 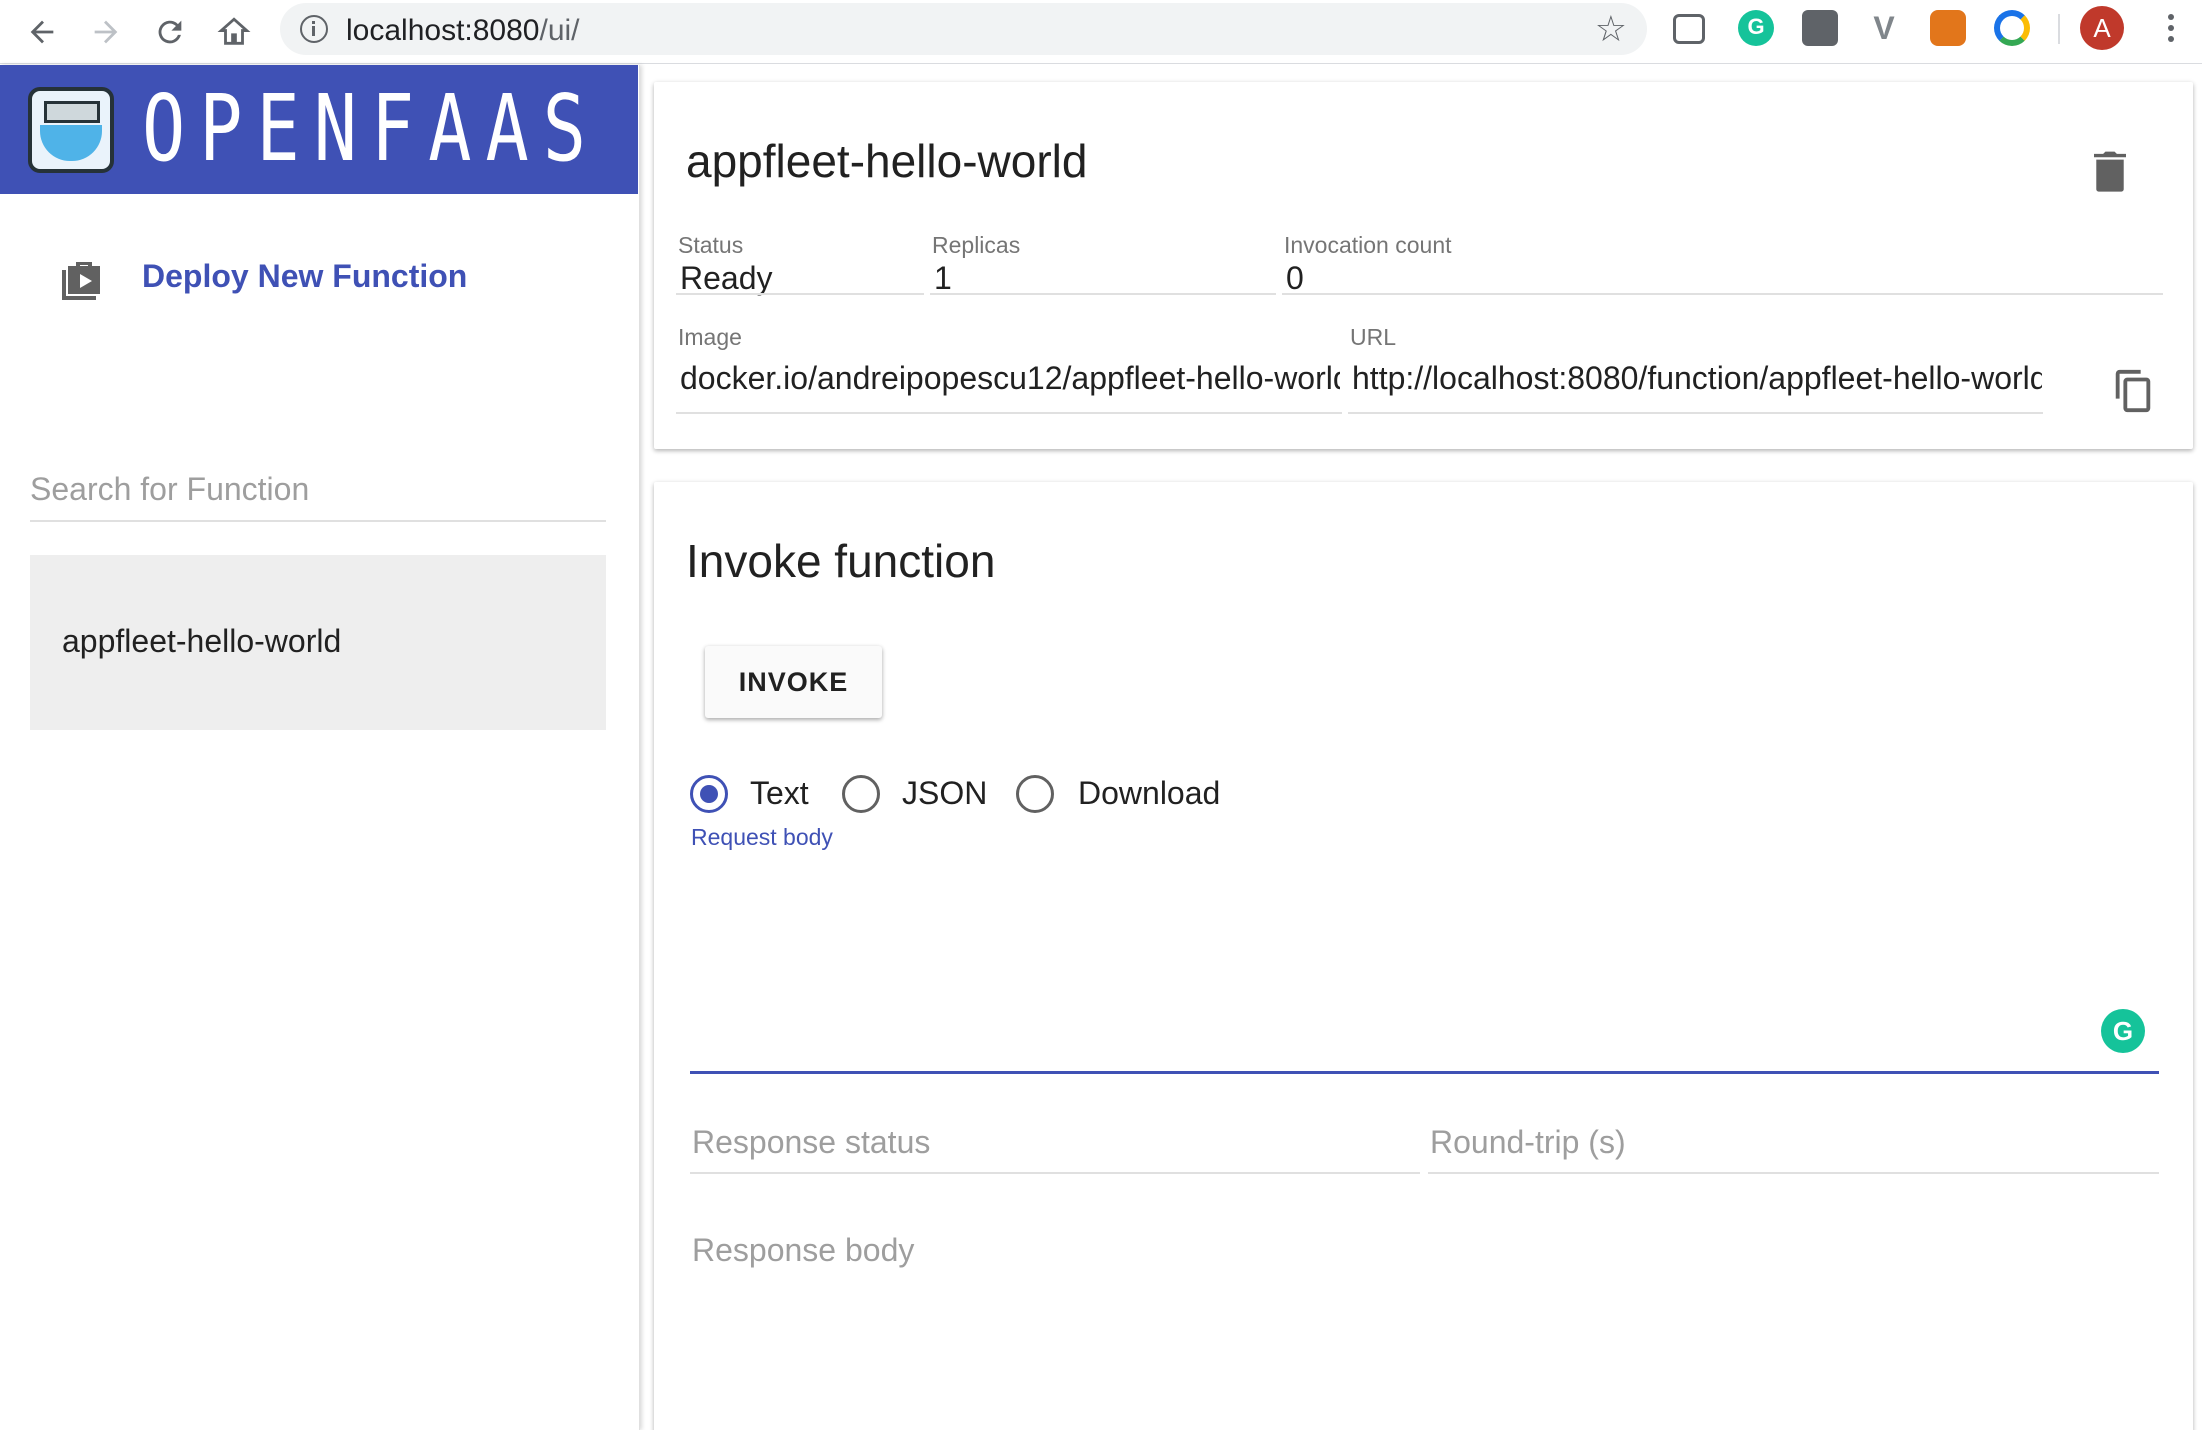 What do you see at coordinates (2059, 29) in the screenshot?
I see `toolbar-divider` at bounding box center [2059, 29].